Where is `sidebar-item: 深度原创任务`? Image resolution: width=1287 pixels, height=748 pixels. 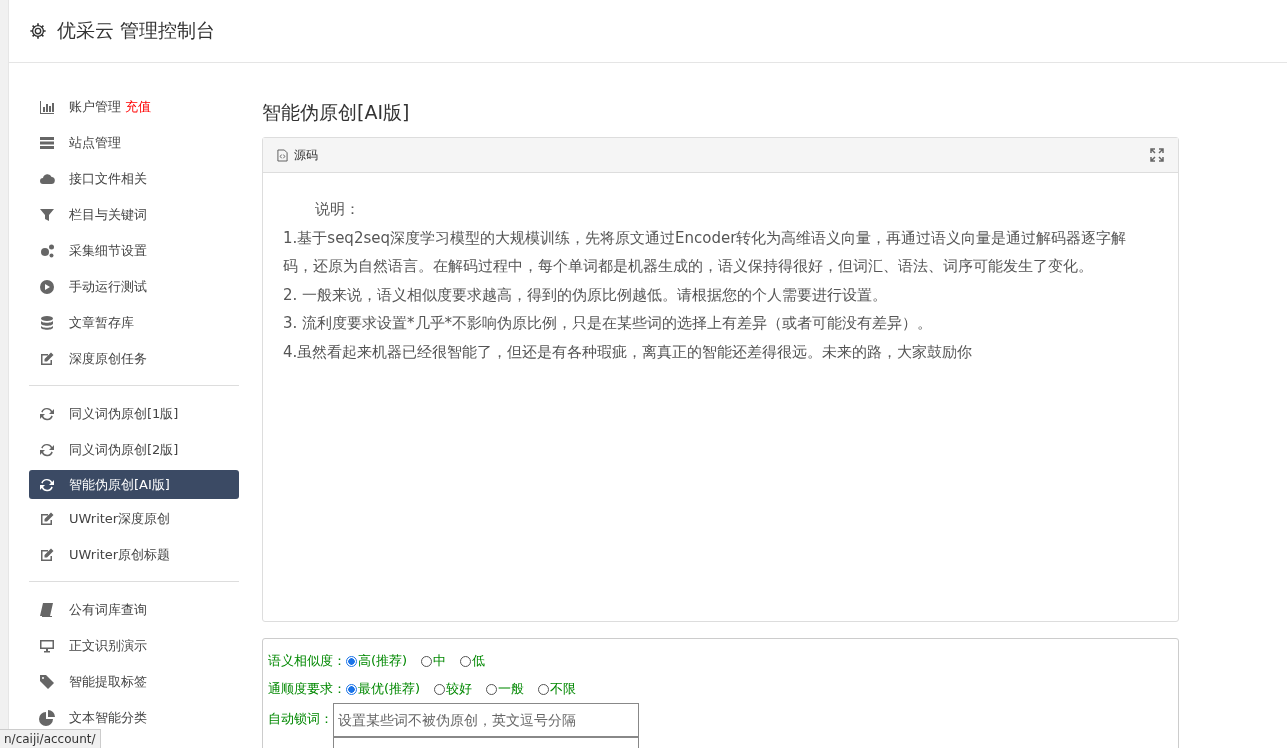 sidebar-item: 深度原创任务 is located at coordinates (134, 359).